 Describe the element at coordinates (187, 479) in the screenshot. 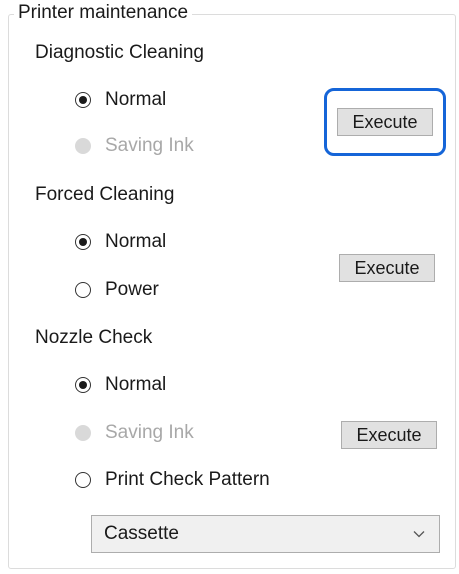

I see `nozzle-print-check-pattern-label: Print Check Pattern` at that location.